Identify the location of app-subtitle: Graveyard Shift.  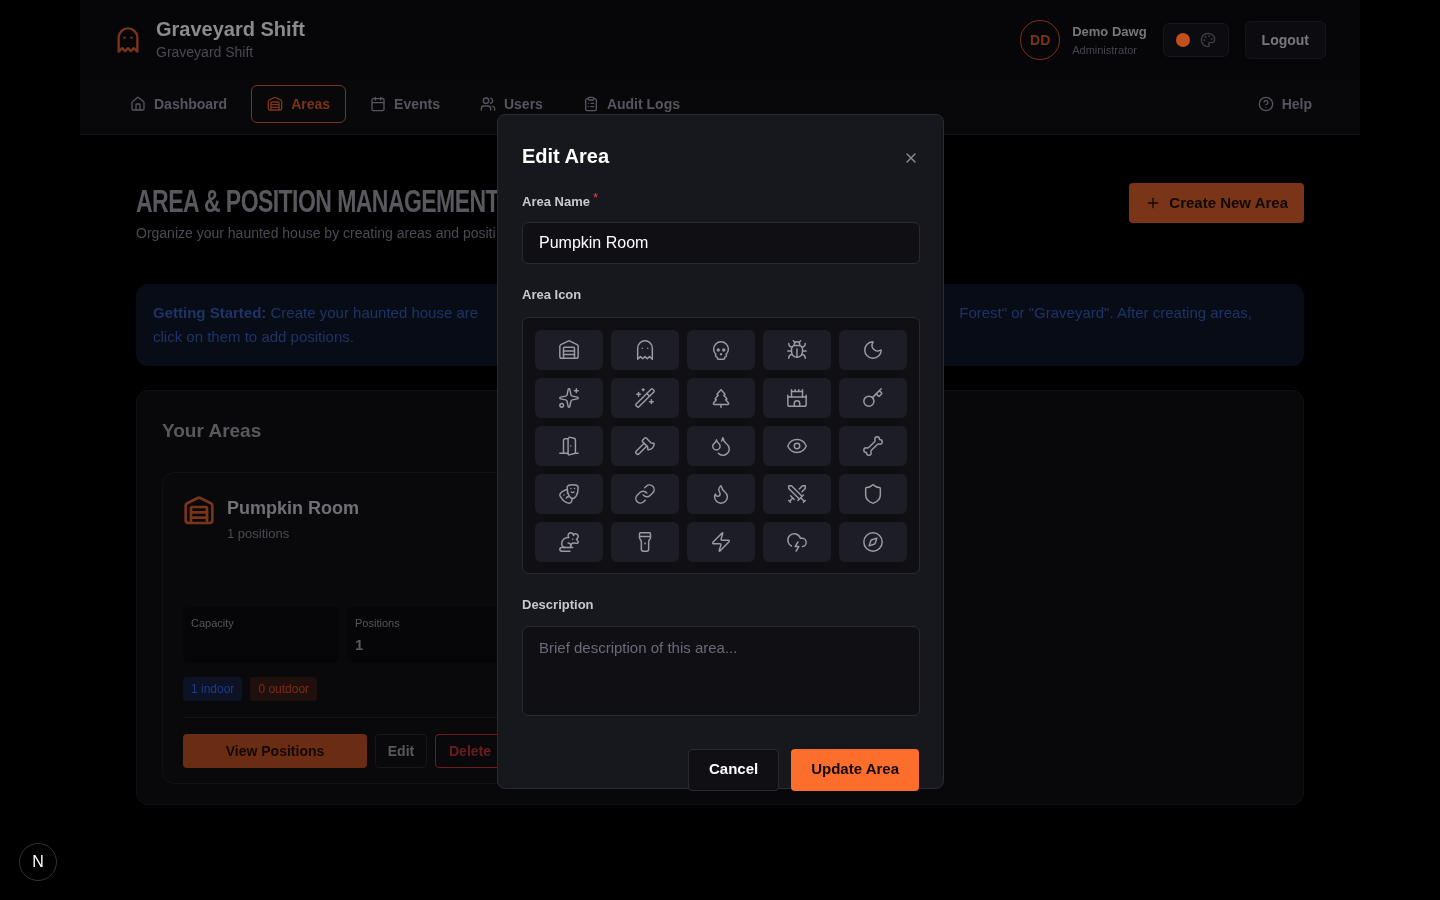
(205, 52).